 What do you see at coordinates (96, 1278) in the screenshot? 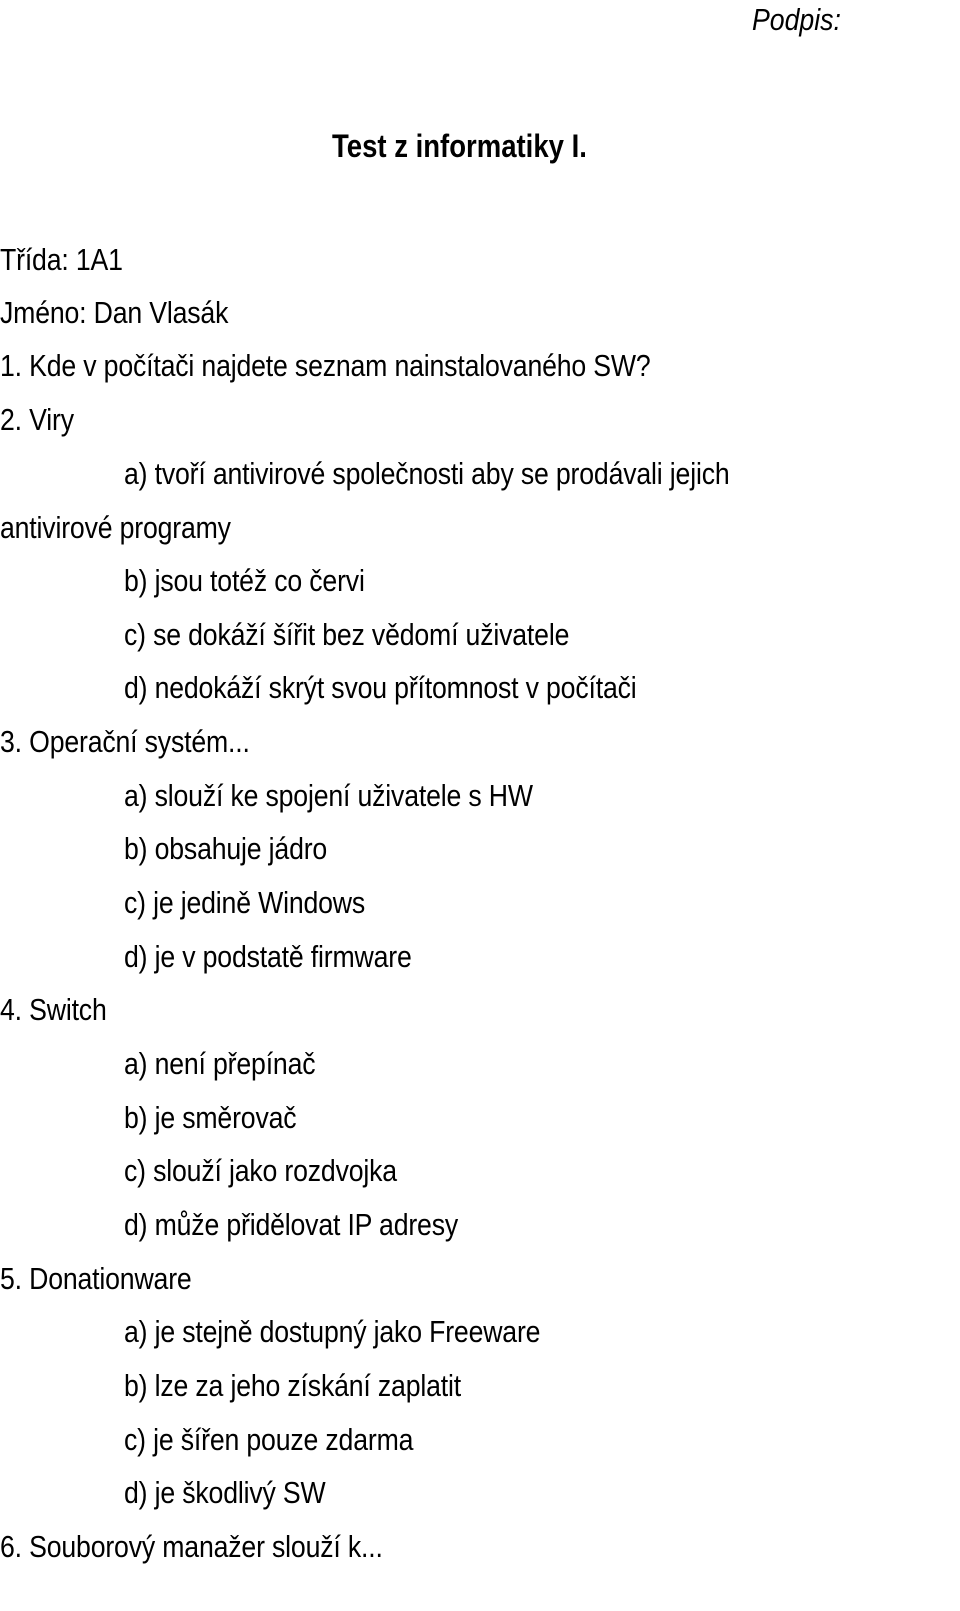
I see `question-5: 5. Donationware` at bounding box center [96, 1278].